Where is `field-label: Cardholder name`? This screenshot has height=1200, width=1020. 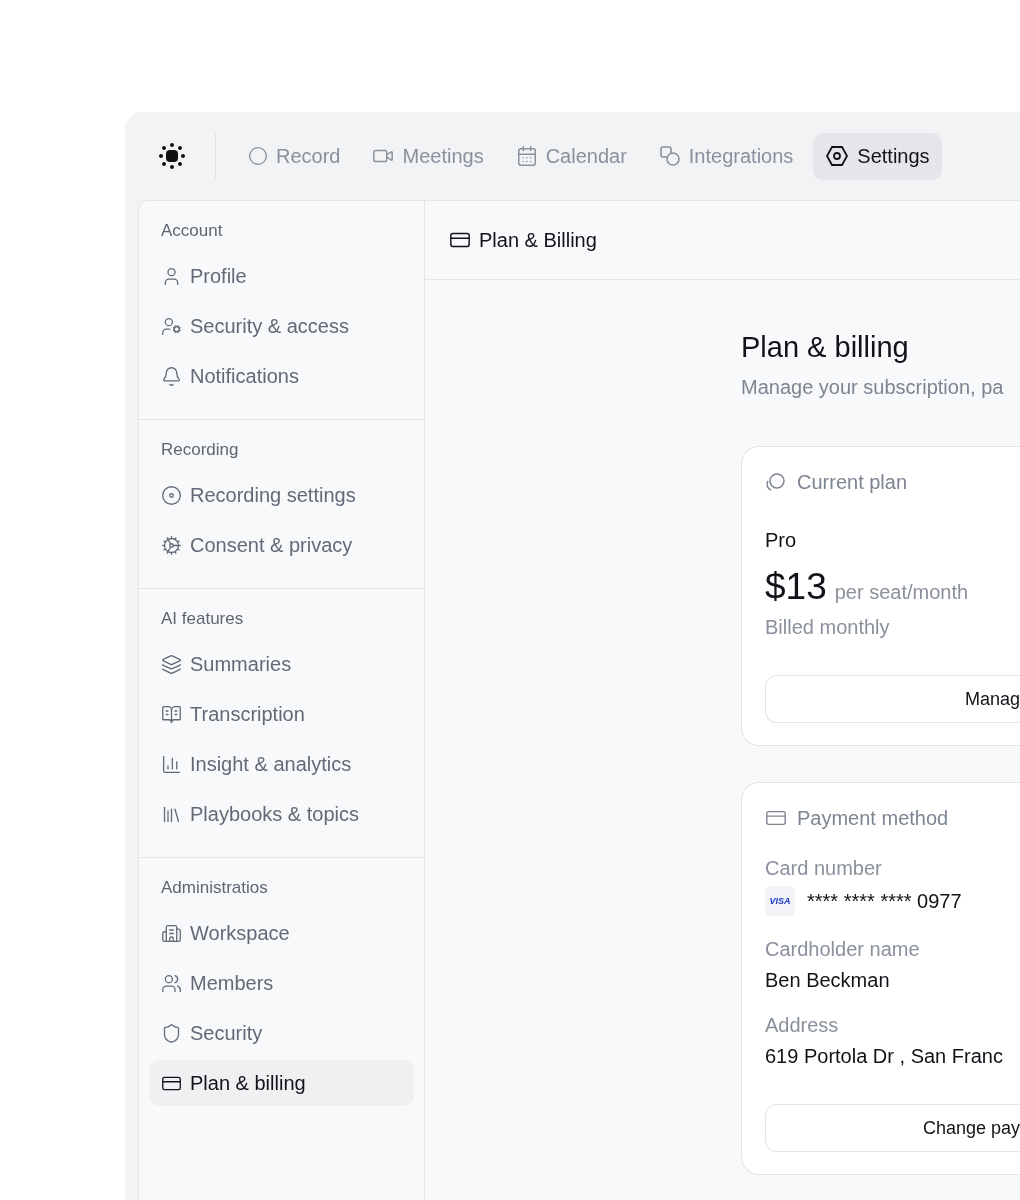
field-label: Cardholder name is located at coordinates (843, 949).